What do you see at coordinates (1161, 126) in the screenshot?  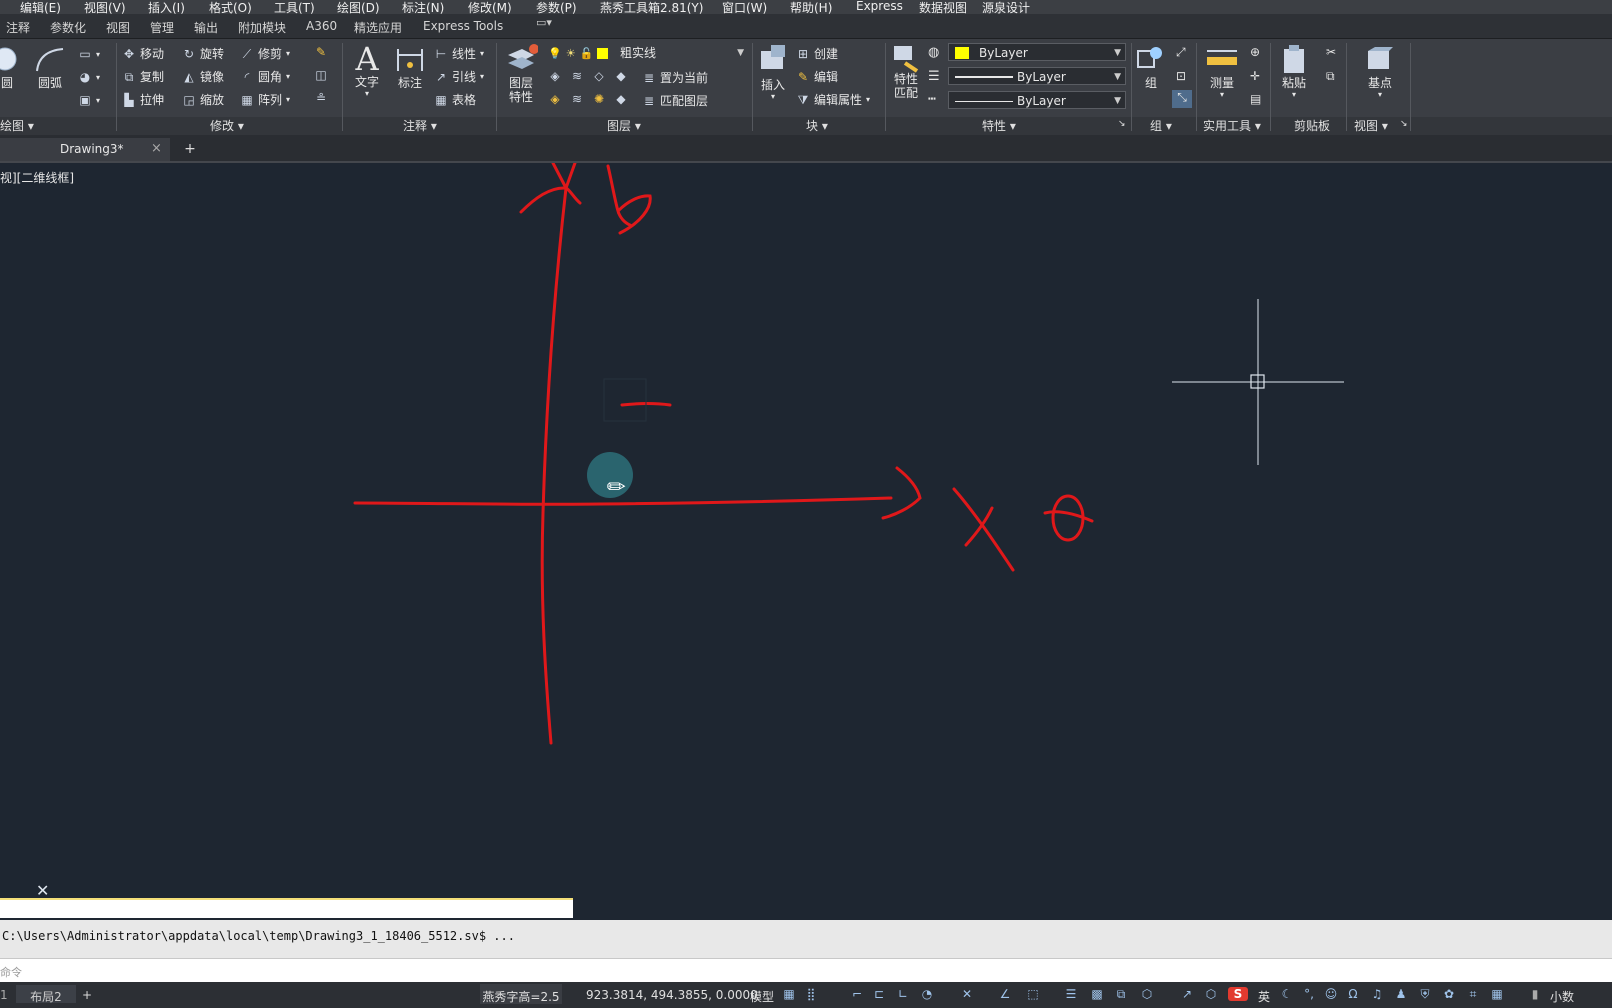 I see `group-panel-title: 组 ▾` at bounding box center [1161, 126].